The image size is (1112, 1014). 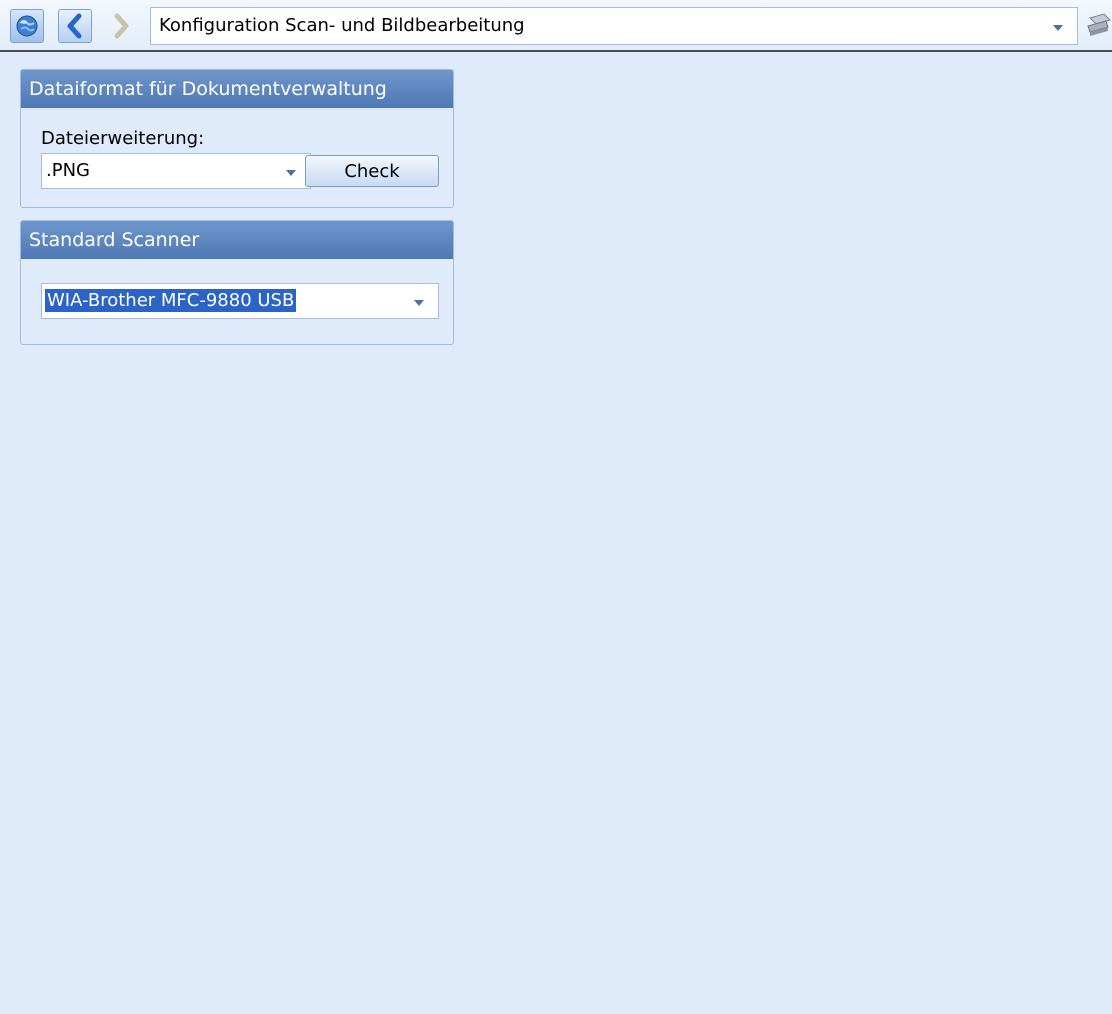 What do you see at coordinates (372, 171) in the screenshot?
I see `check-button: Check` at bounding box center [372, 171].